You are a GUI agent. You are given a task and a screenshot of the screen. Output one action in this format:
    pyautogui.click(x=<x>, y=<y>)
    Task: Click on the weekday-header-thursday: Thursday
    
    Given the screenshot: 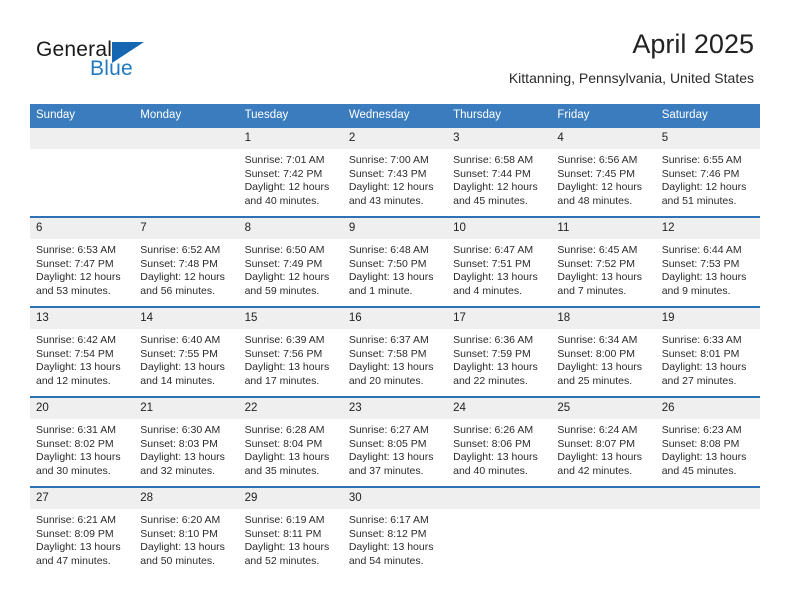 What is the action you would take?
    pyautogui.click(x=499, y=116)
    